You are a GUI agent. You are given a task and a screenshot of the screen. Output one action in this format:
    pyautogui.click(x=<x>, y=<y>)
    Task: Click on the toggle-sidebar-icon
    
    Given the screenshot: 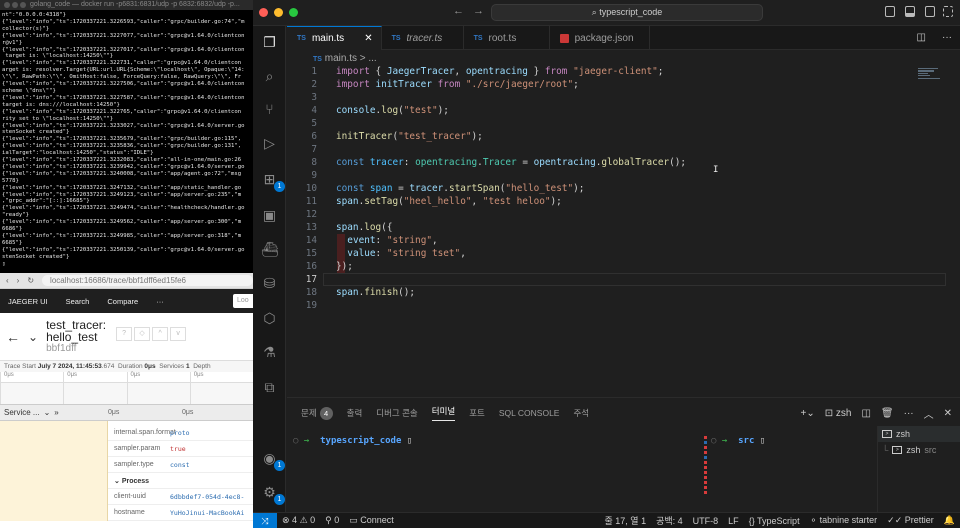 What is the action you would take?
    pyautogui.click(x=890, y=11)
    